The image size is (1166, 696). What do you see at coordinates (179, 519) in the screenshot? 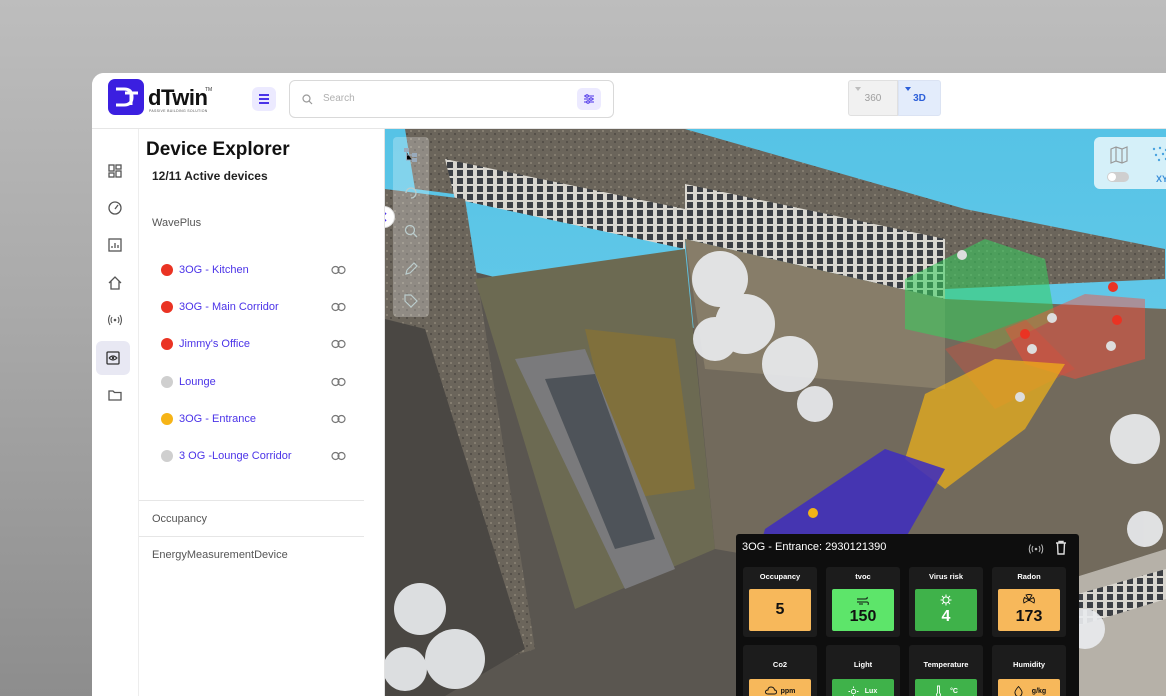
I see `group-occupancy: Occupancy` at bounding box center [179, 519].